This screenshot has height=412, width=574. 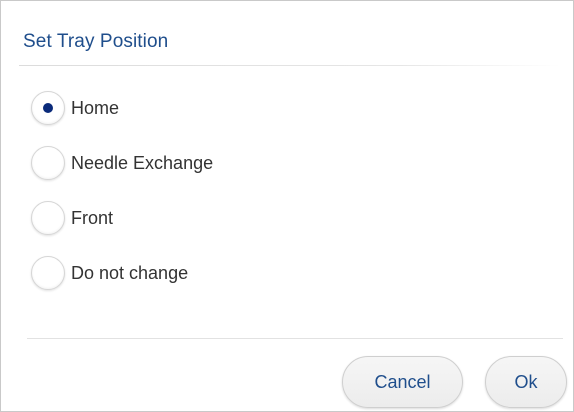 I want to click on radio-home, so click(x=48, y=108).